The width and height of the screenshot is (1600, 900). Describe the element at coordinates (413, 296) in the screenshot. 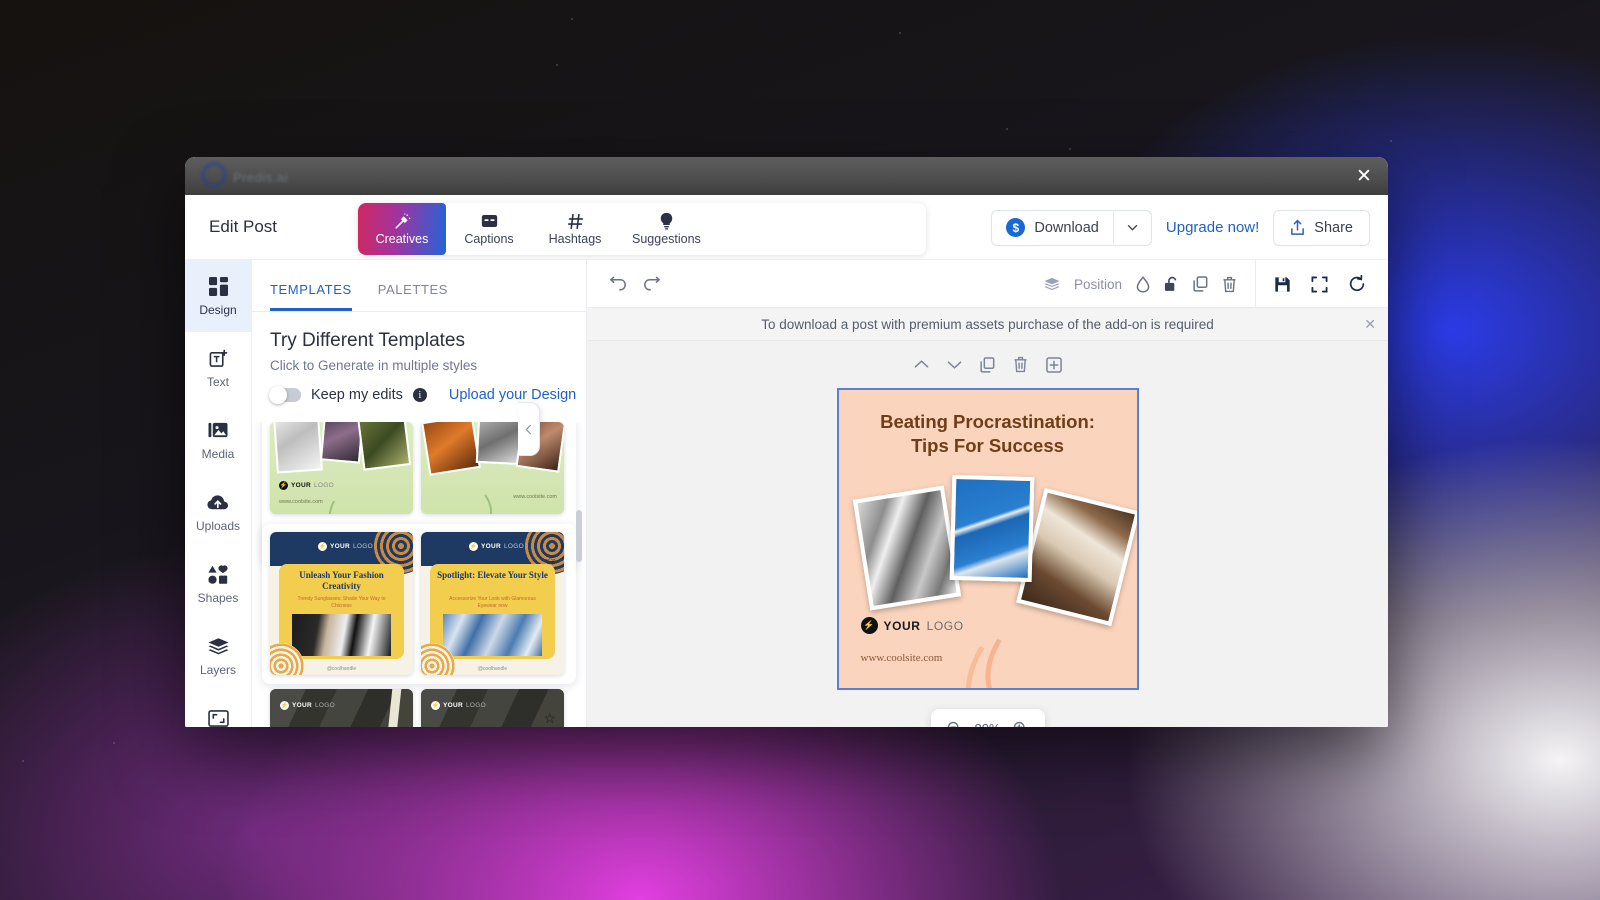

I see `panel-tab-palettes: PALETTES` at that location.